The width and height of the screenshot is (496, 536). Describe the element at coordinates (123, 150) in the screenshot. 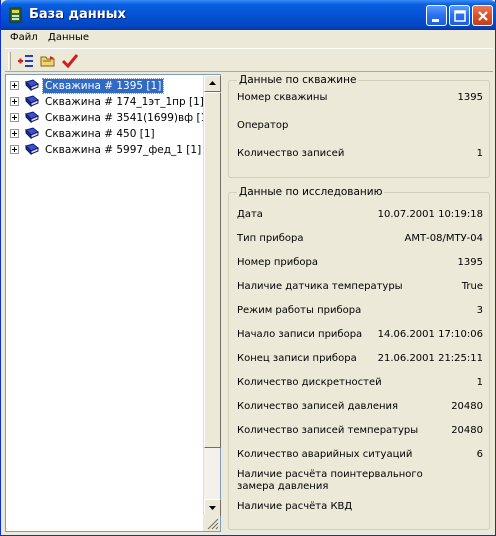

I see `tree-item-label: Скважина # 5997_фед_1 [1]` at that location.